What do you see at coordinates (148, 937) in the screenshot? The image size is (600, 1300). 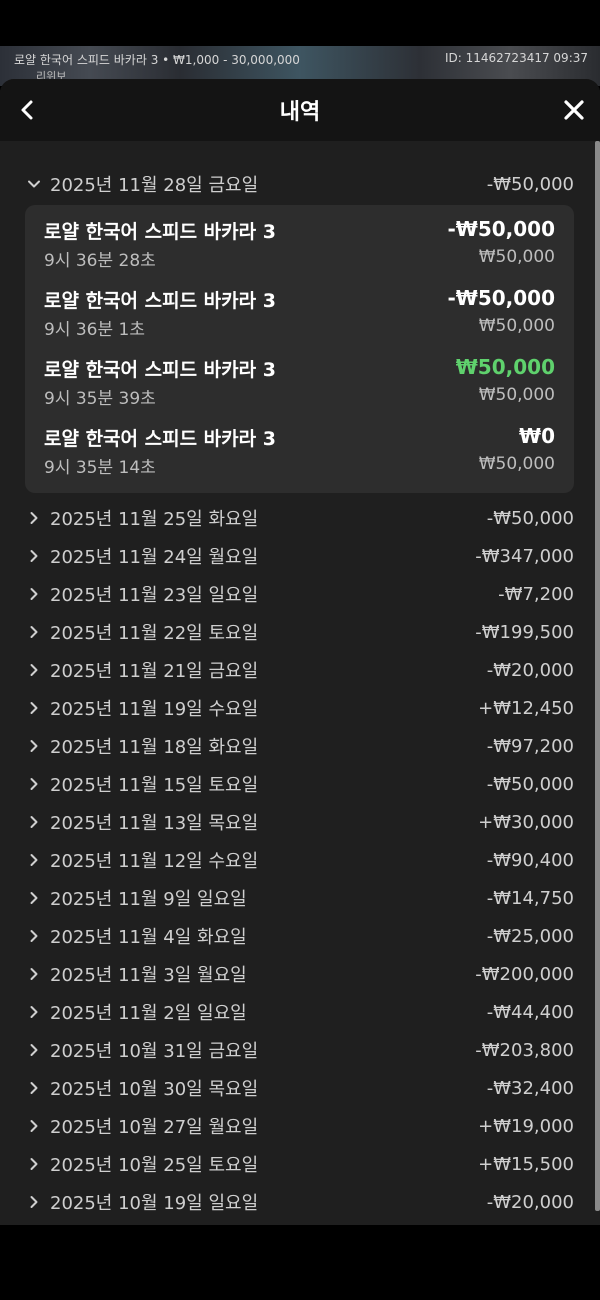 I see `day-date: 2025년 11월 4일 화요일` at bounding box center [148, 937].